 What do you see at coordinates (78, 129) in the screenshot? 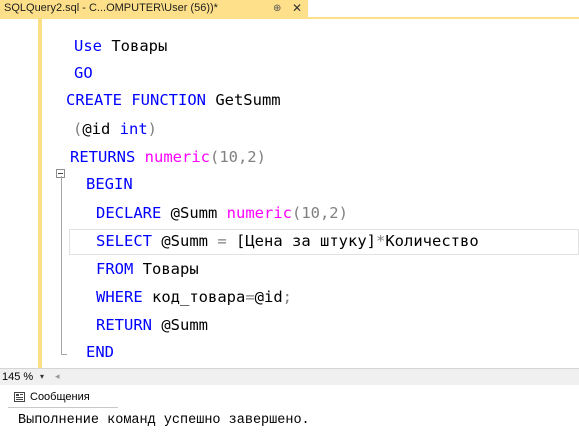
I see `operator: (` at bounding box center [78, 129].